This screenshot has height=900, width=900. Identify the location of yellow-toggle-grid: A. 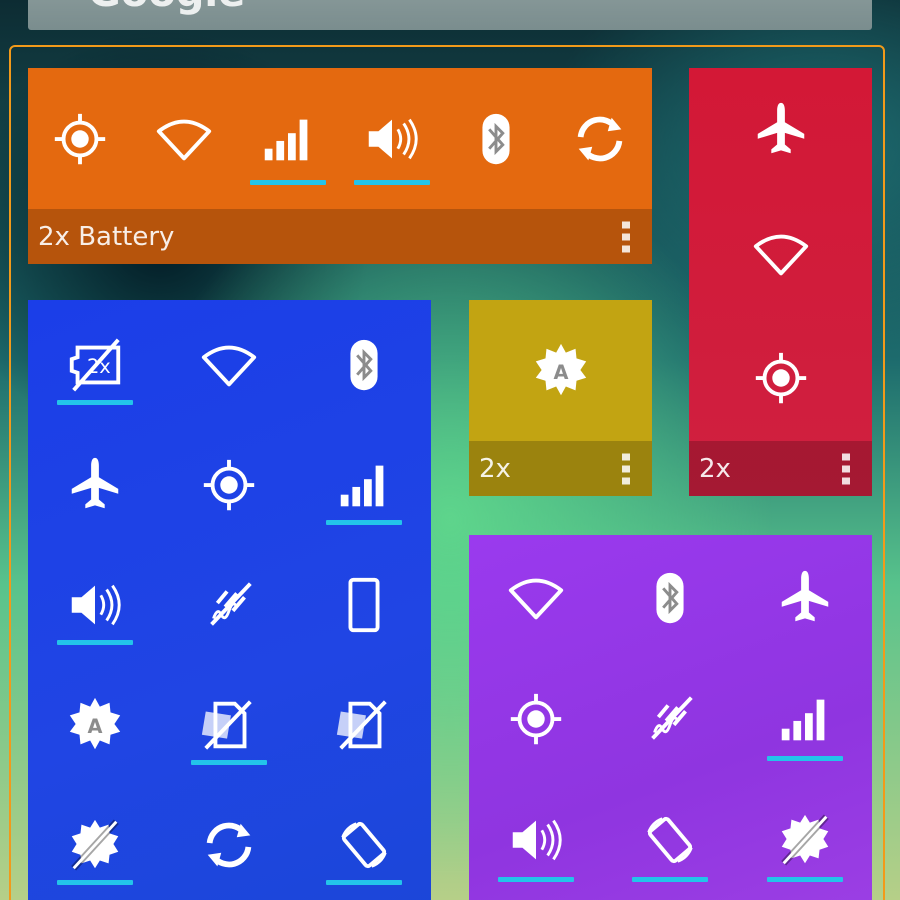
(560, 370).